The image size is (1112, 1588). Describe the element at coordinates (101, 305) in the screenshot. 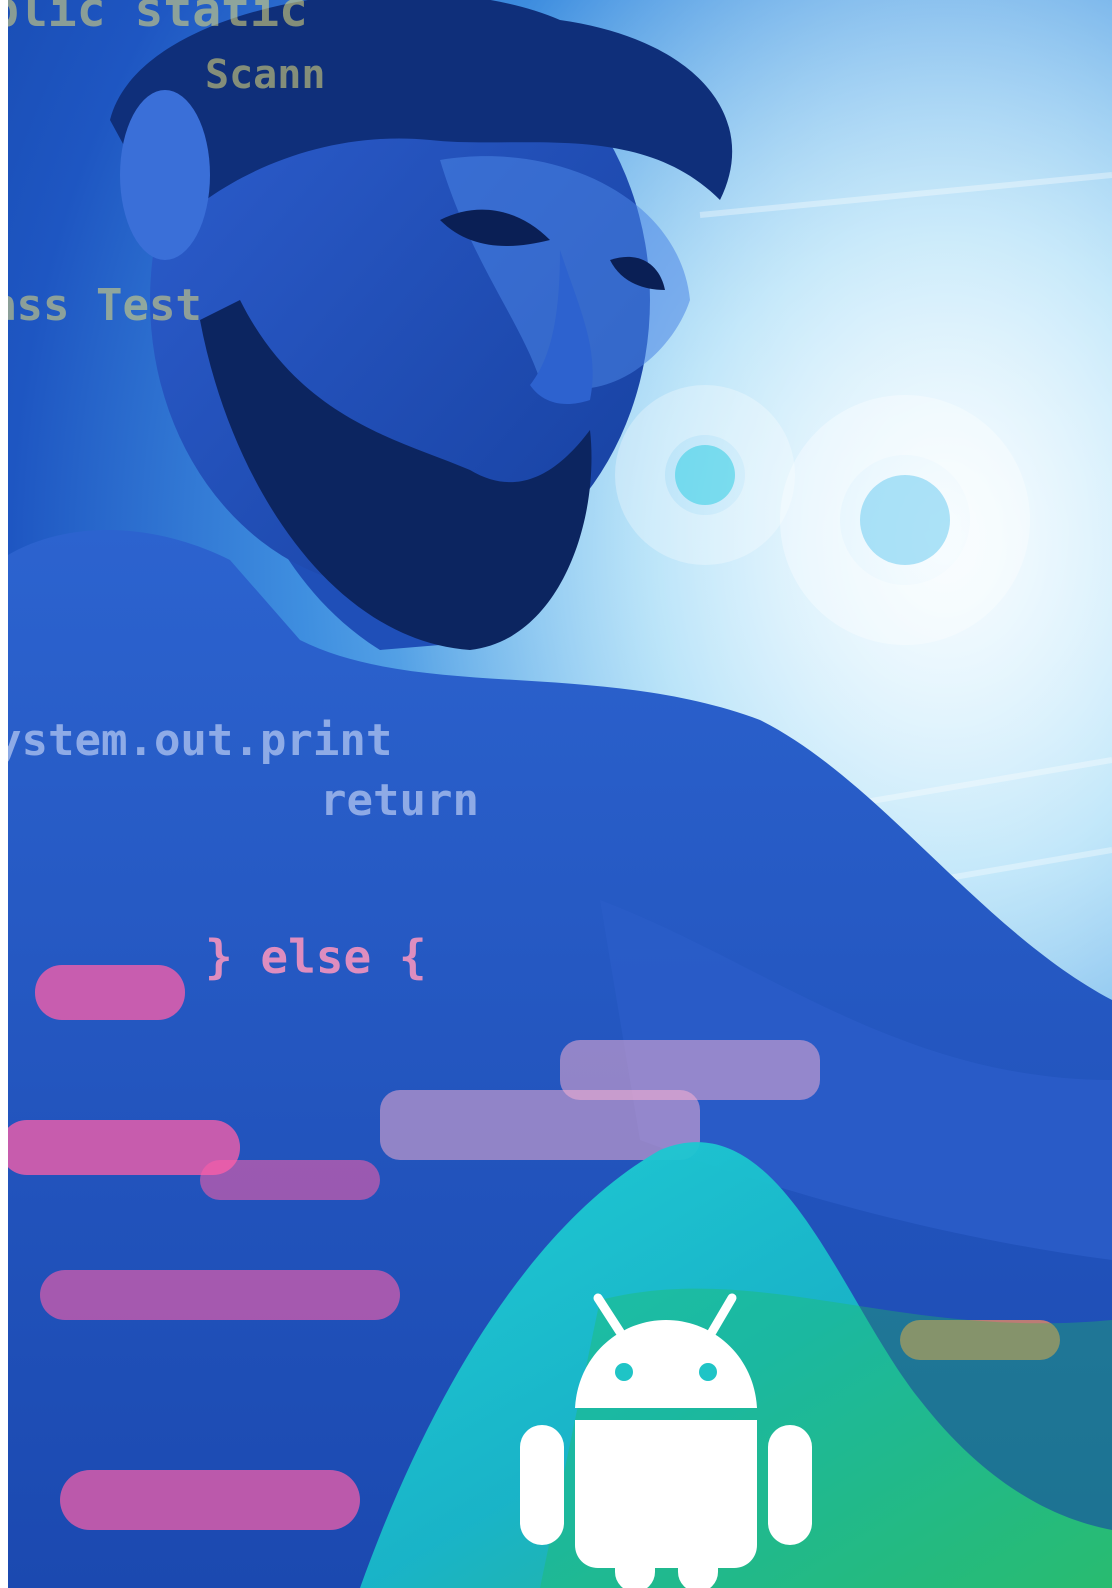

I see `code-line-class: ass Test` at that location.